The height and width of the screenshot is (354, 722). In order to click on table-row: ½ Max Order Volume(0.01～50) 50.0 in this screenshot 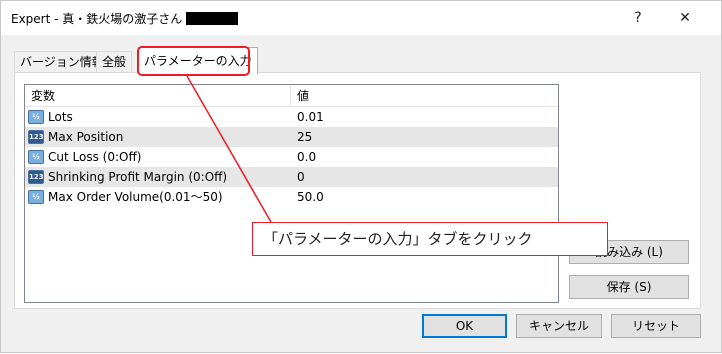, I will do `click(291, 197)`.